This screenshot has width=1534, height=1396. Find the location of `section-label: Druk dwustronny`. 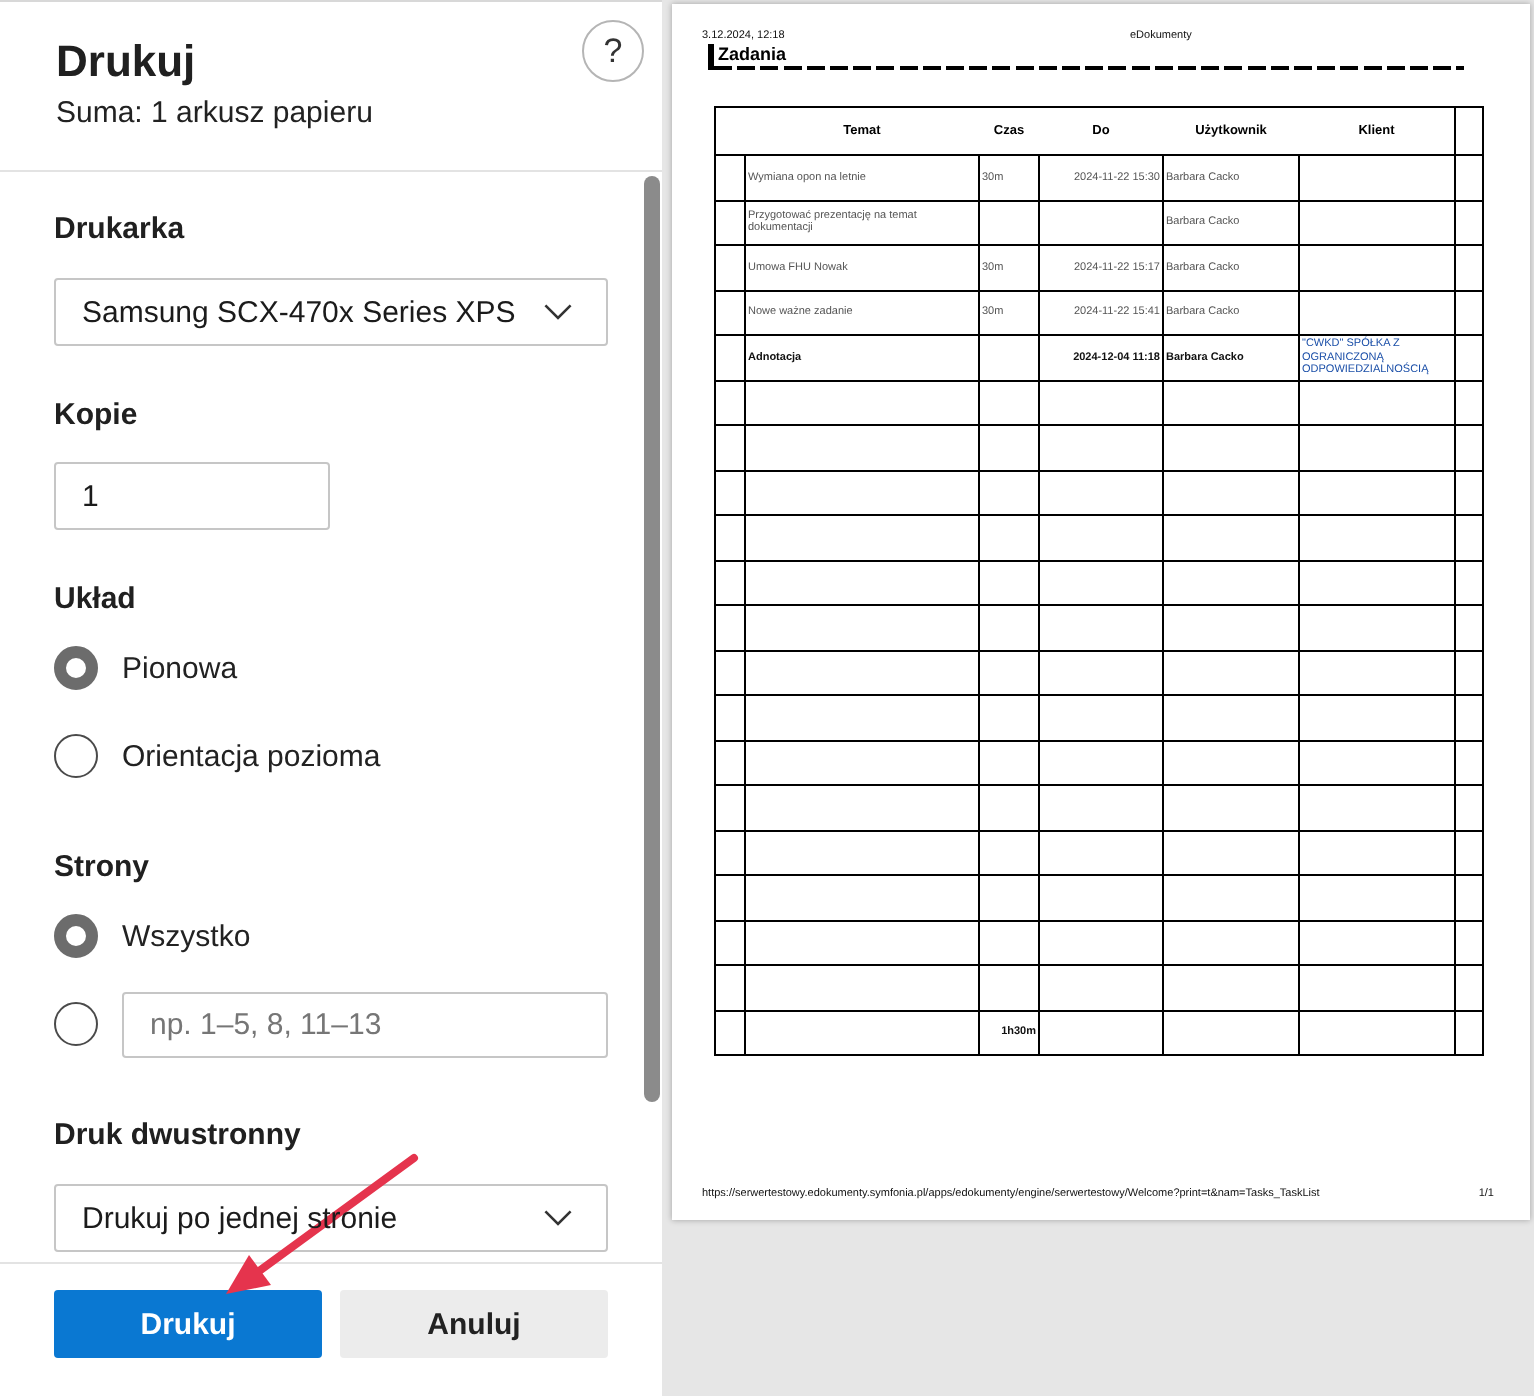

section-label: Druk dwustronny is located at coordinates (177, 1136).